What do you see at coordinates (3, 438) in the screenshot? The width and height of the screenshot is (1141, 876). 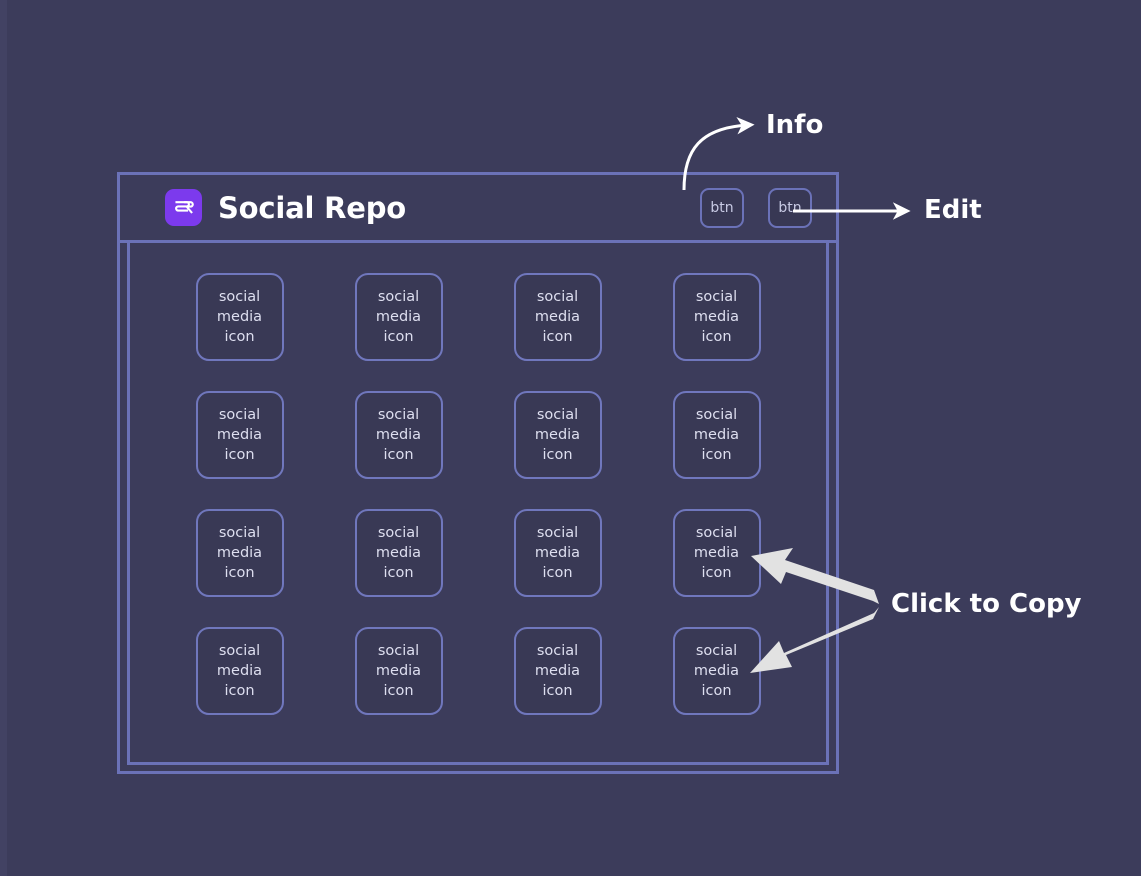 I see `left-edge-strip` at bounding box center [3, 438].